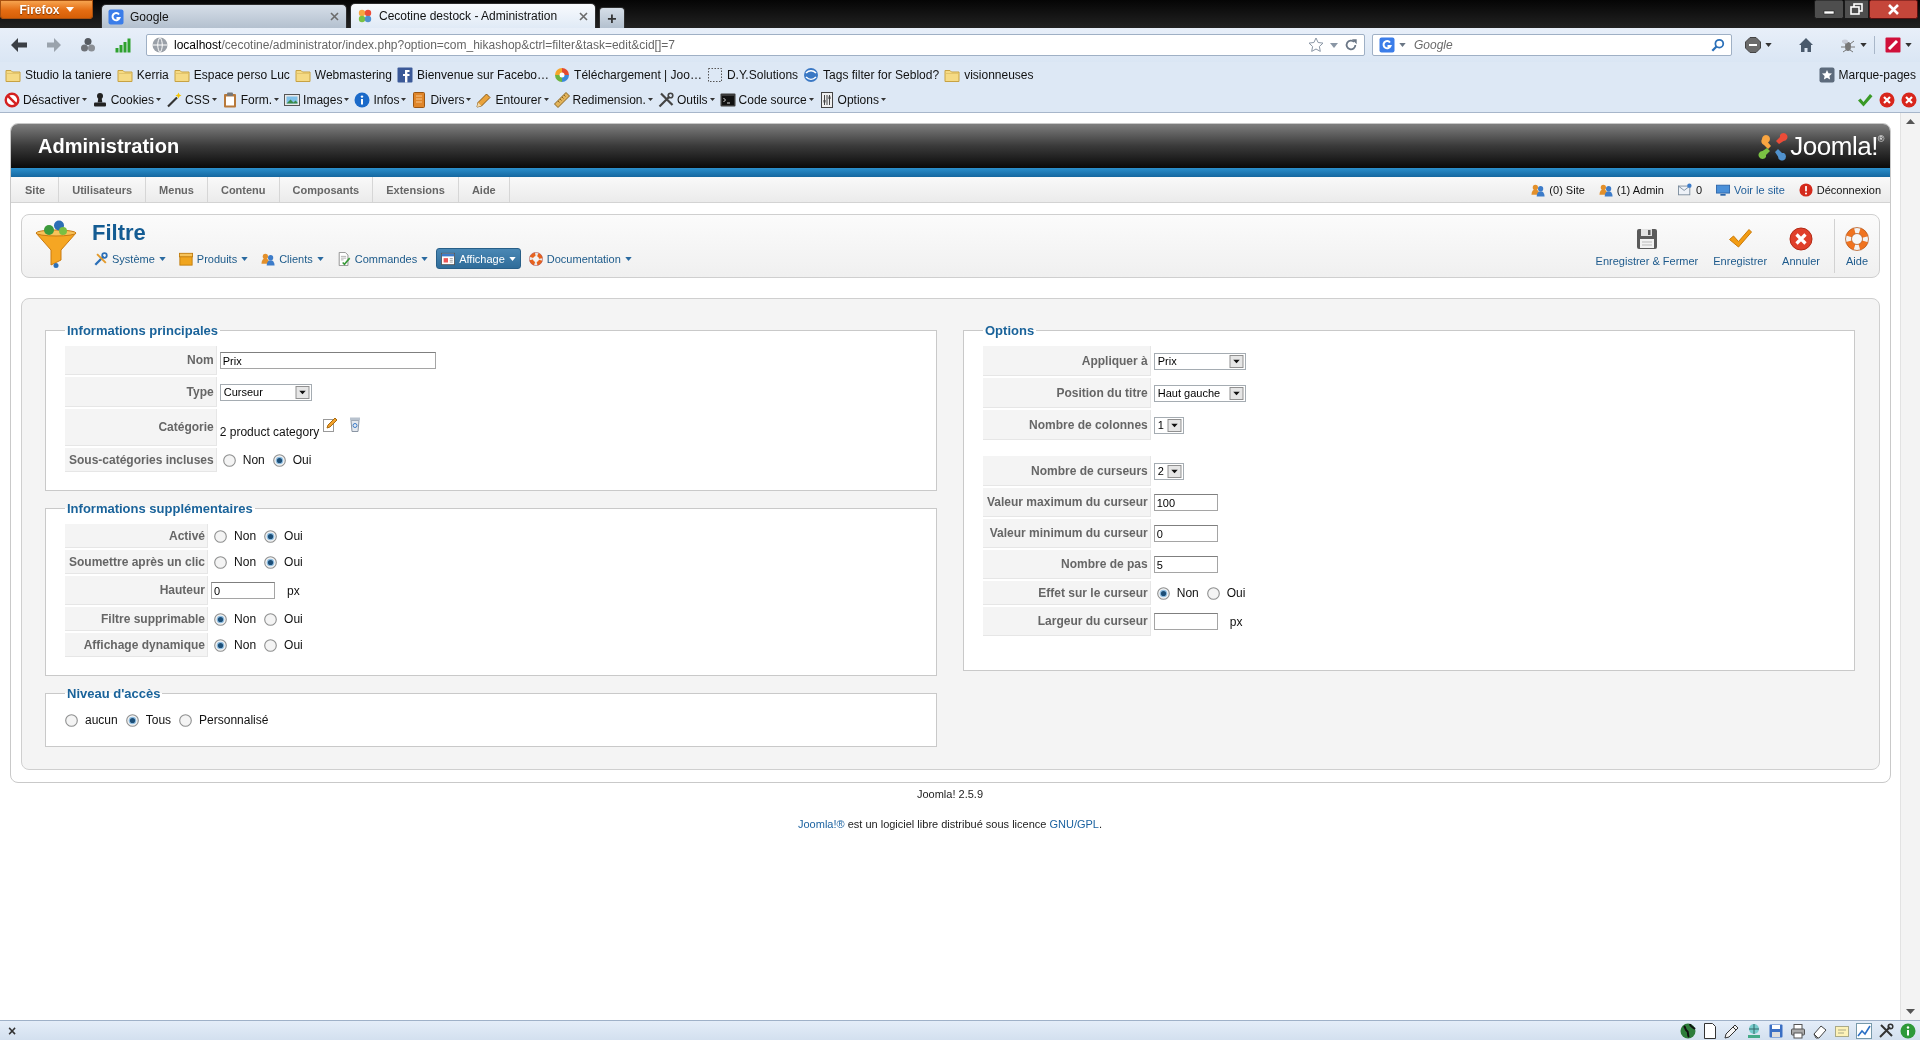 The image size is (1920, 1040). What do you see at coordinates (580, 258) in the screenshot?
I see `submenu-item: Documentation` at bounding box center [580, 258].